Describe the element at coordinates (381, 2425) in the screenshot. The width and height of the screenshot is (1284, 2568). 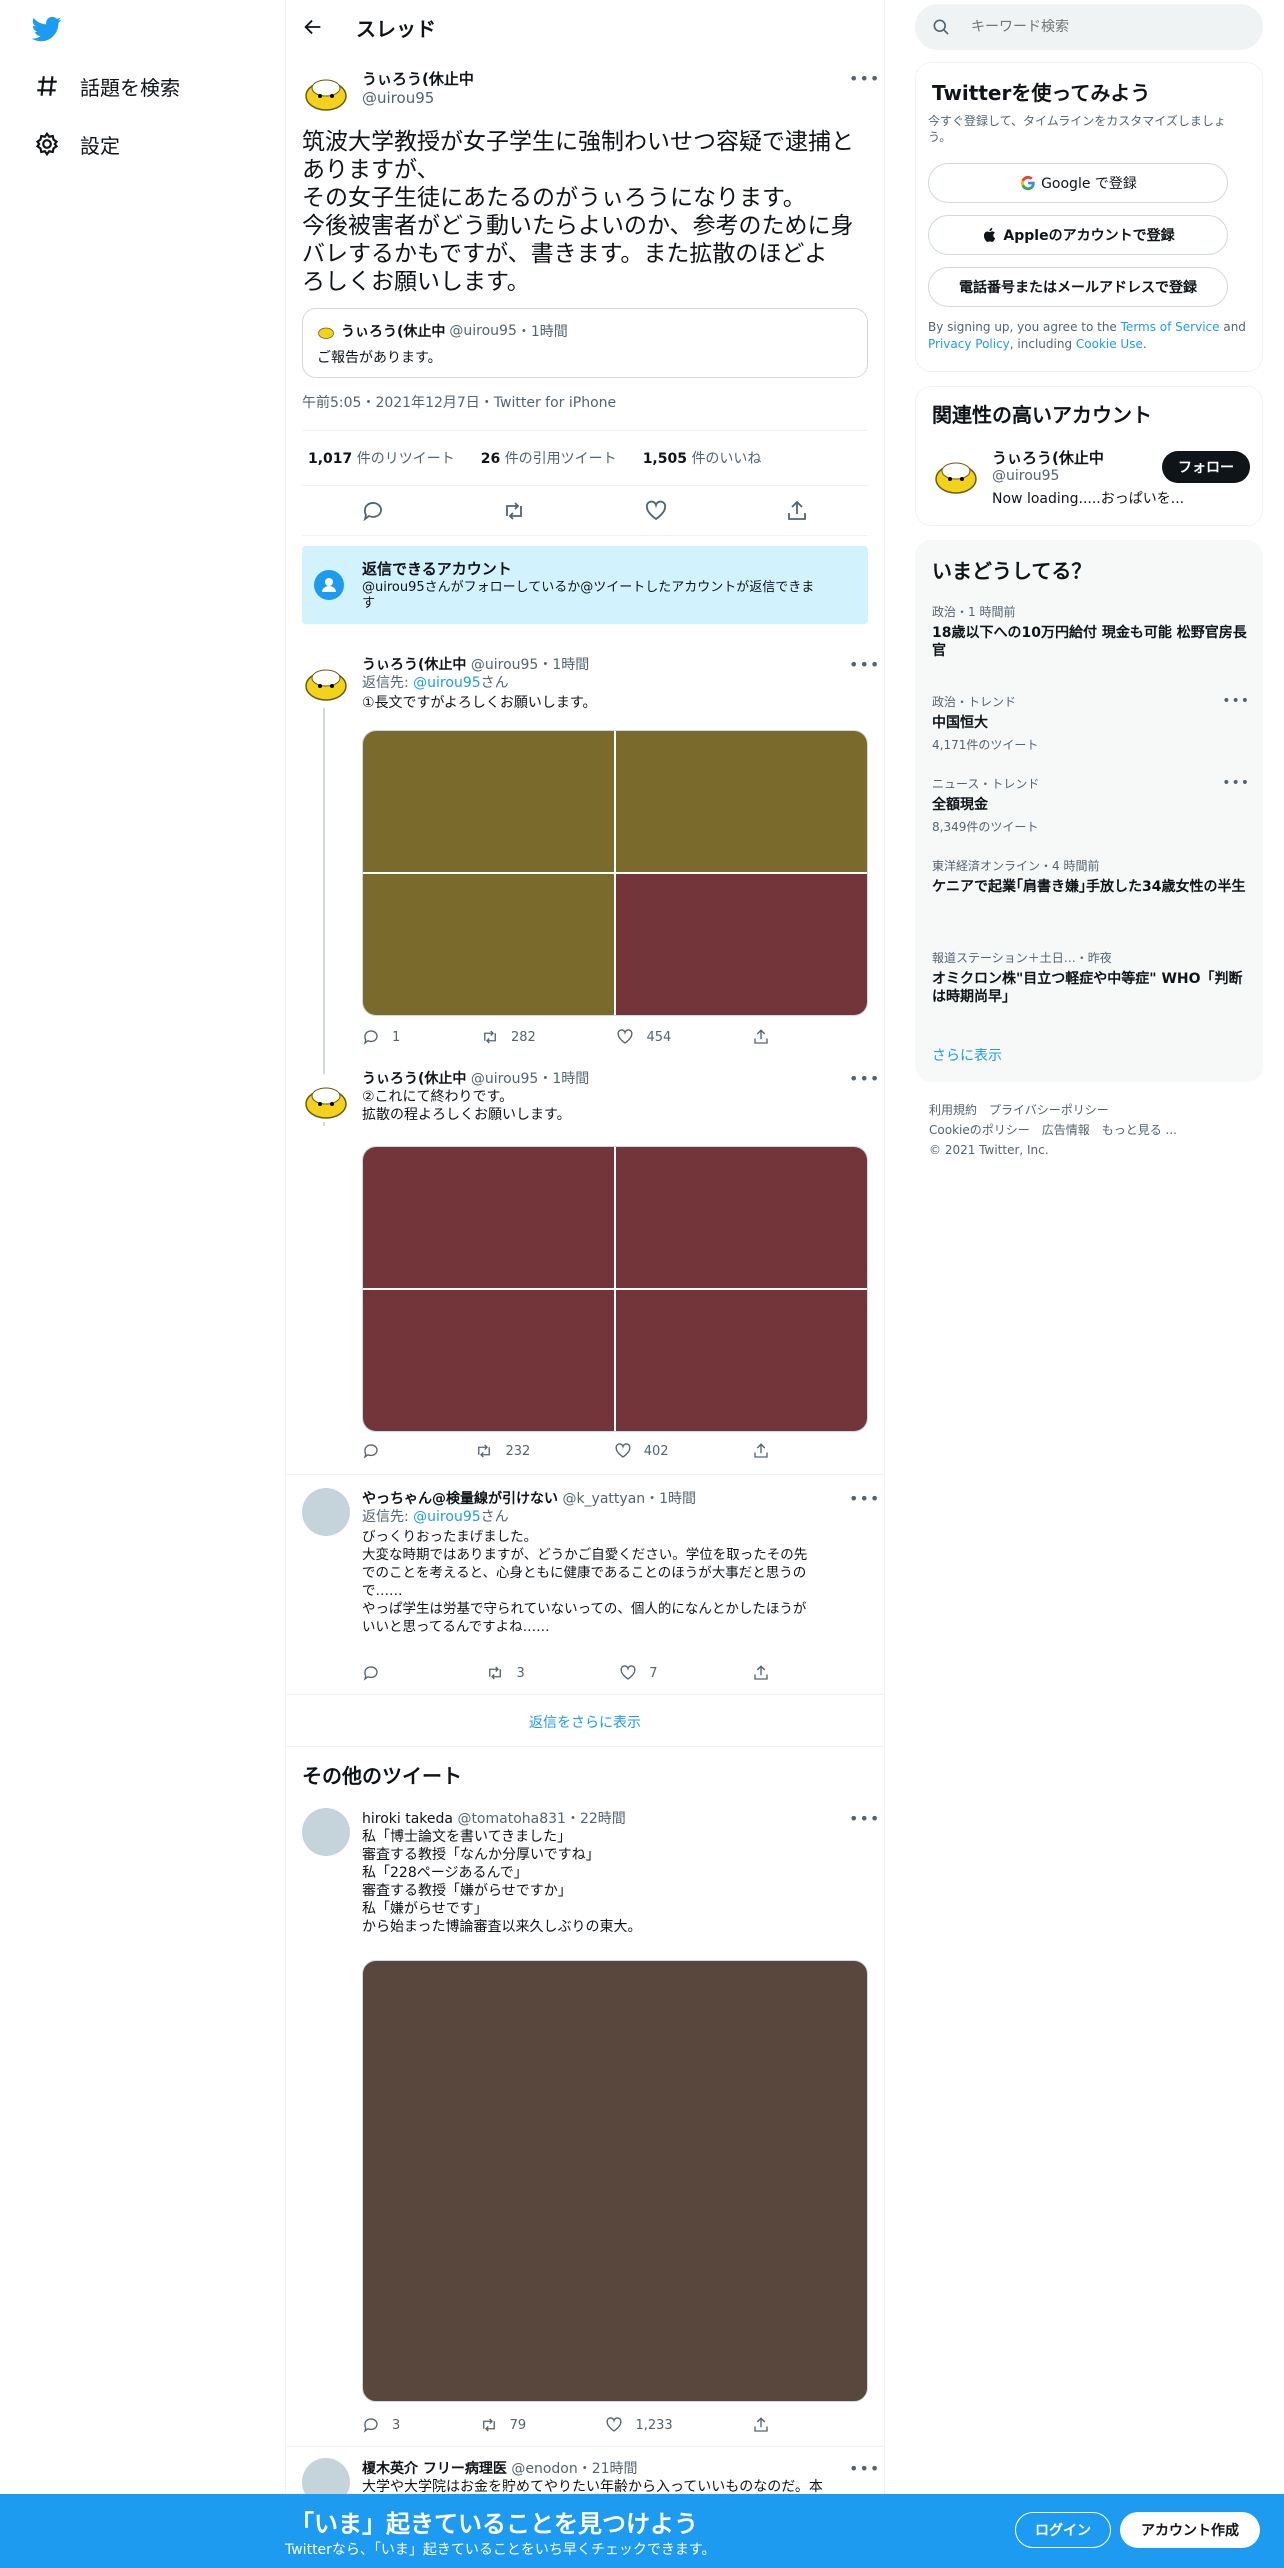
I see `reply-button: 3` at that location.